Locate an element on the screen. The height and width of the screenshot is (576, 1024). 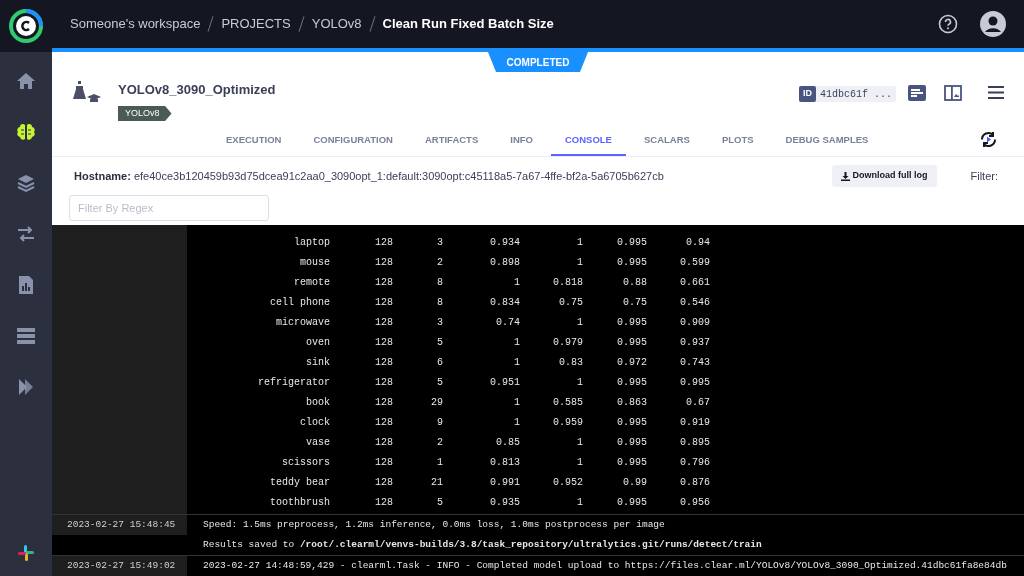
filter-field: Filter By Regex is located at coordinates (169, 208).